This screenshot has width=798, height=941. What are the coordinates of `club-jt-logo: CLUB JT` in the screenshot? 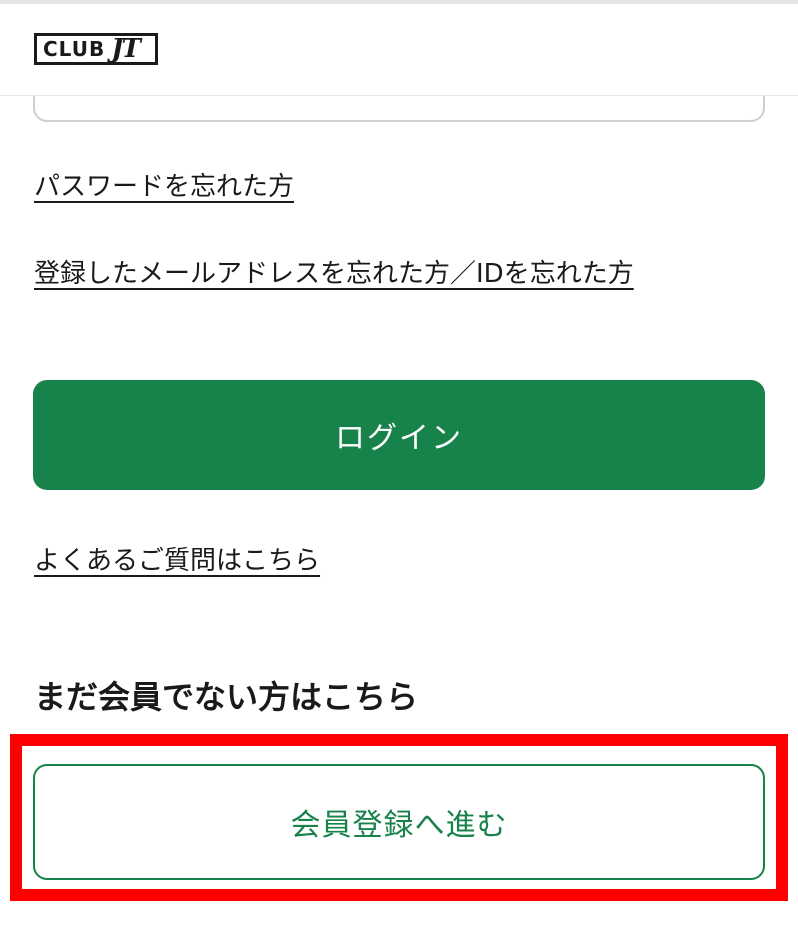 It's located at (96, 49).